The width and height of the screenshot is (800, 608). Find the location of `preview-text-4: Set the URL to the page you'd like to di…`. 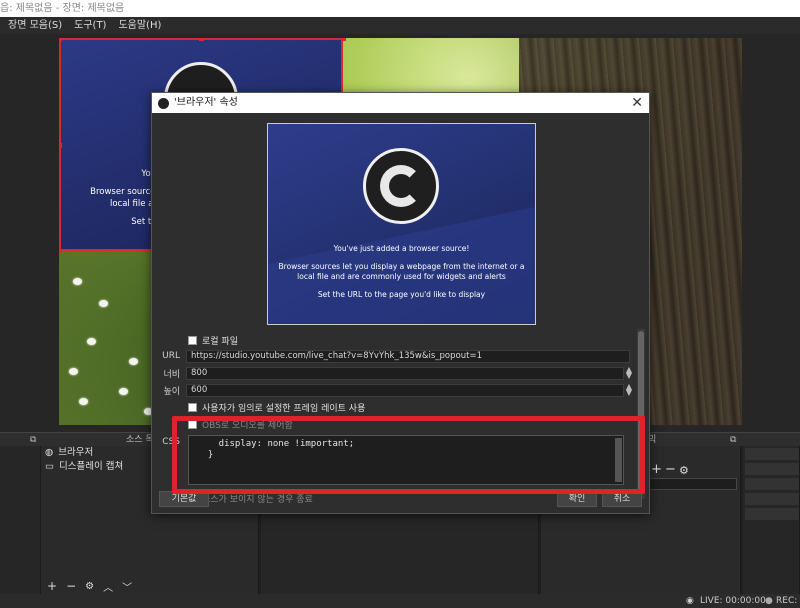

preview-text-4: Set the URL to the page you'd like to di… is located at coordinates (401, 294).